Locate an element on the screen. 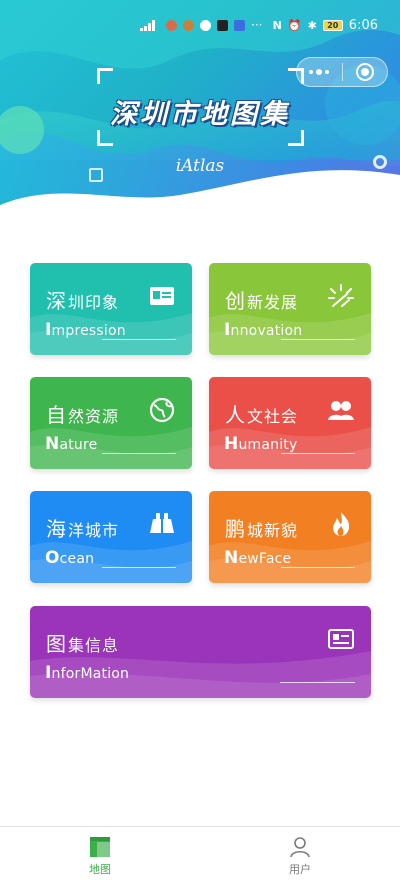 Image resolution: width=400 pixels, height=880 pixels. card-new-face: 鹏城新貌 NewFace is located at coordinates (290, 537).